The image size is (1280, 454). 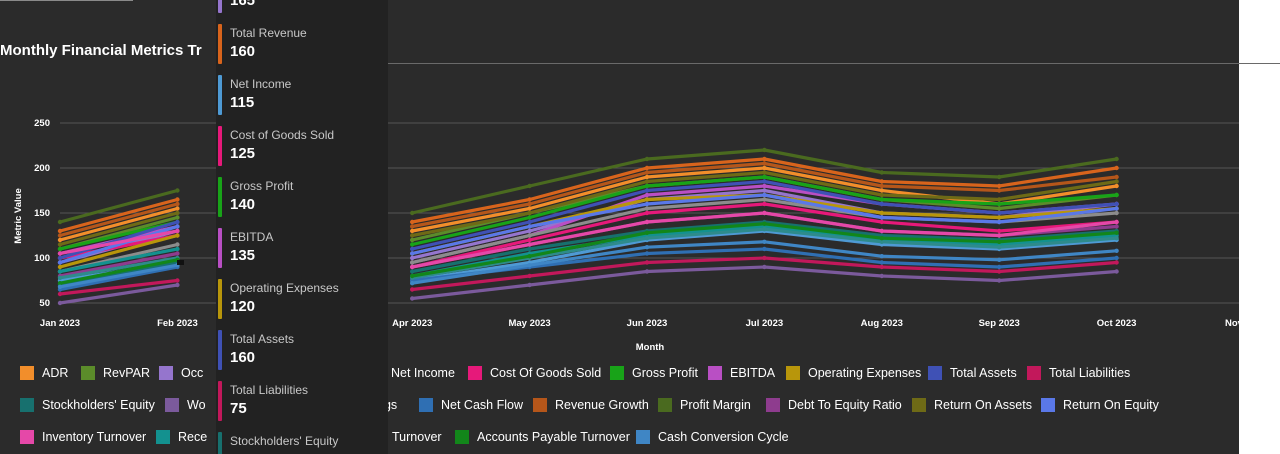 What do you see at coordinates (83, 437) in the screenshot?
I see `legend-item: Inventory Turnover` at bounding box center [83, 437].